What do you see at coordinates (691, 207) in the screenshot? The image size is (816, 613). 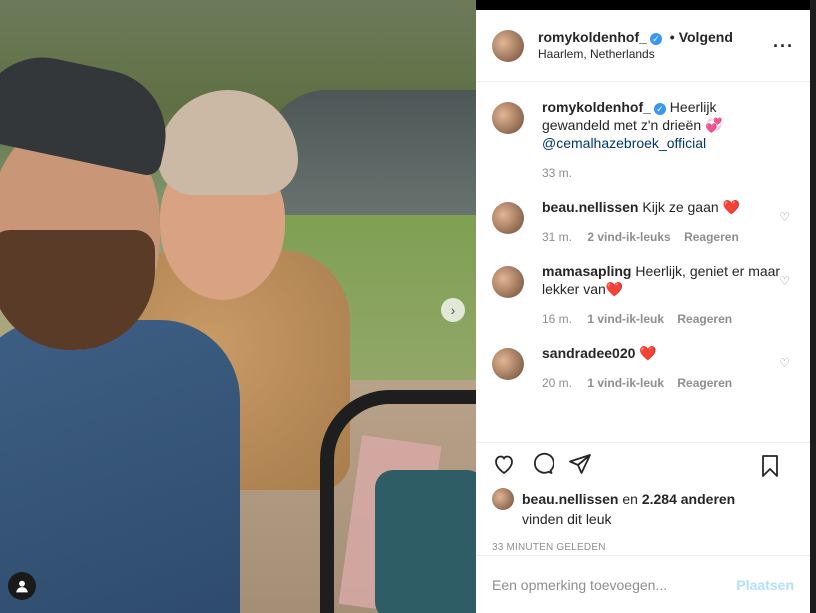 I see `comment-text: Kijk ze gaan ❤️` at bounding box center [691, 207].